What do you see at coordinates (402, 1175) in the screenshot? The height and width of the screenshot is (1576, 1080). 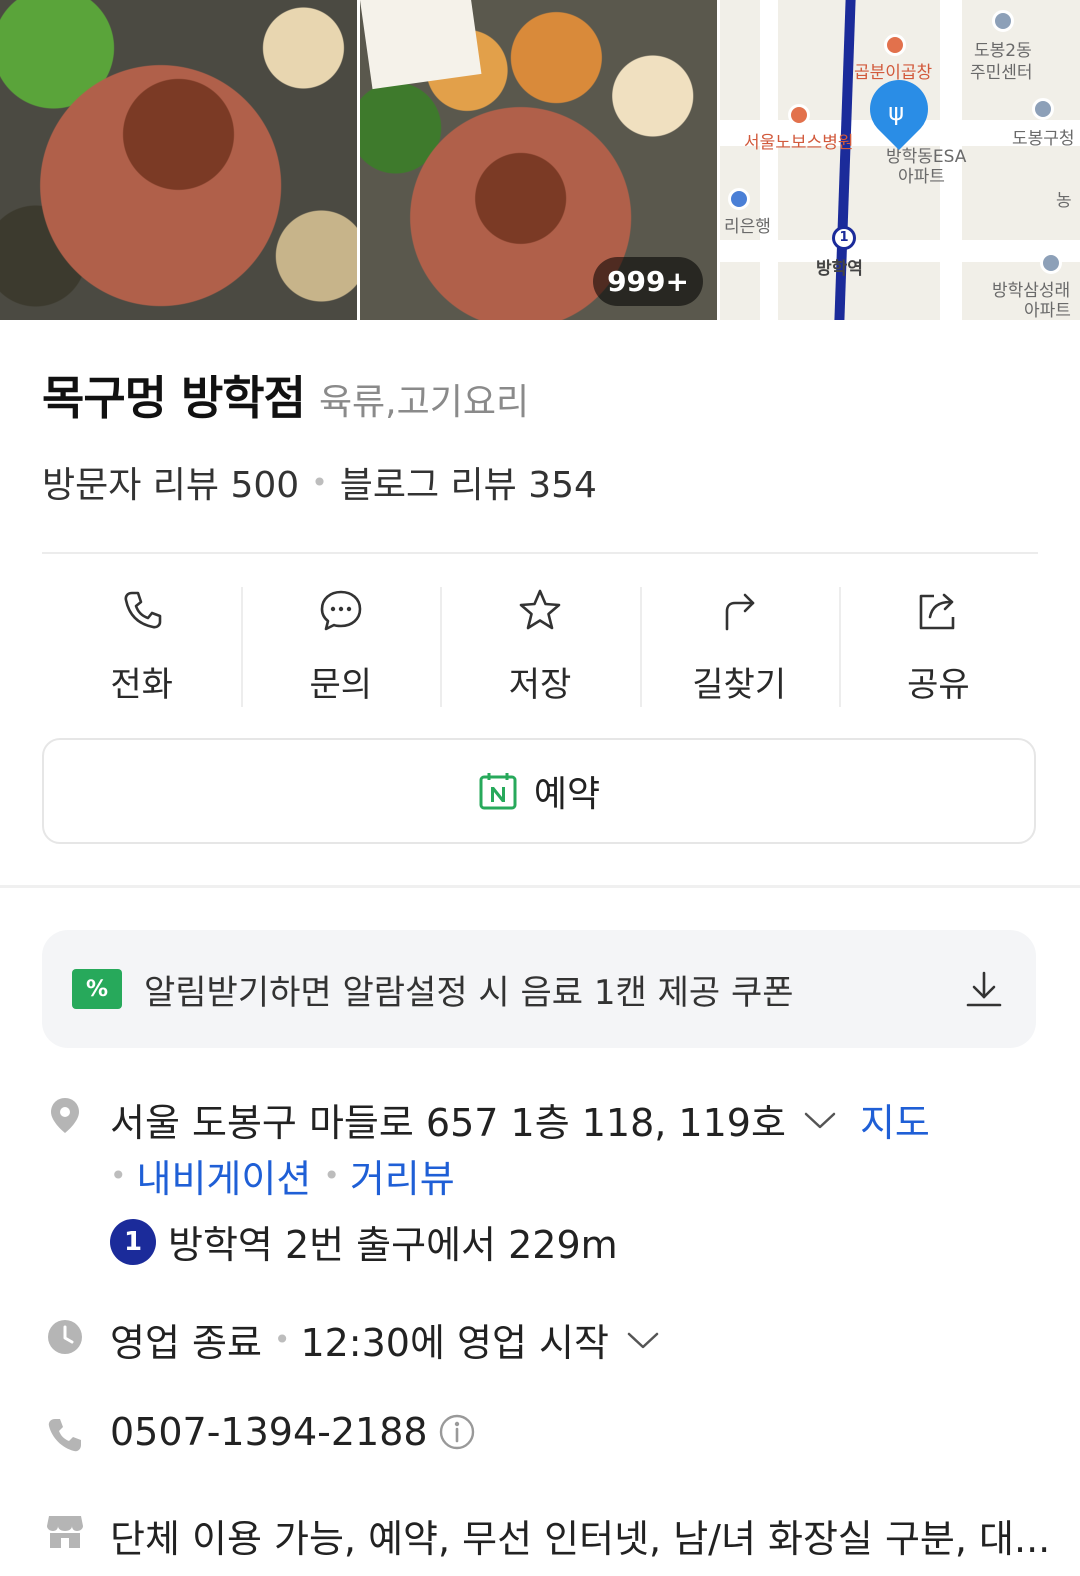 I see `street-view-link: 거리뷰` at bounding box center [402, 1175].